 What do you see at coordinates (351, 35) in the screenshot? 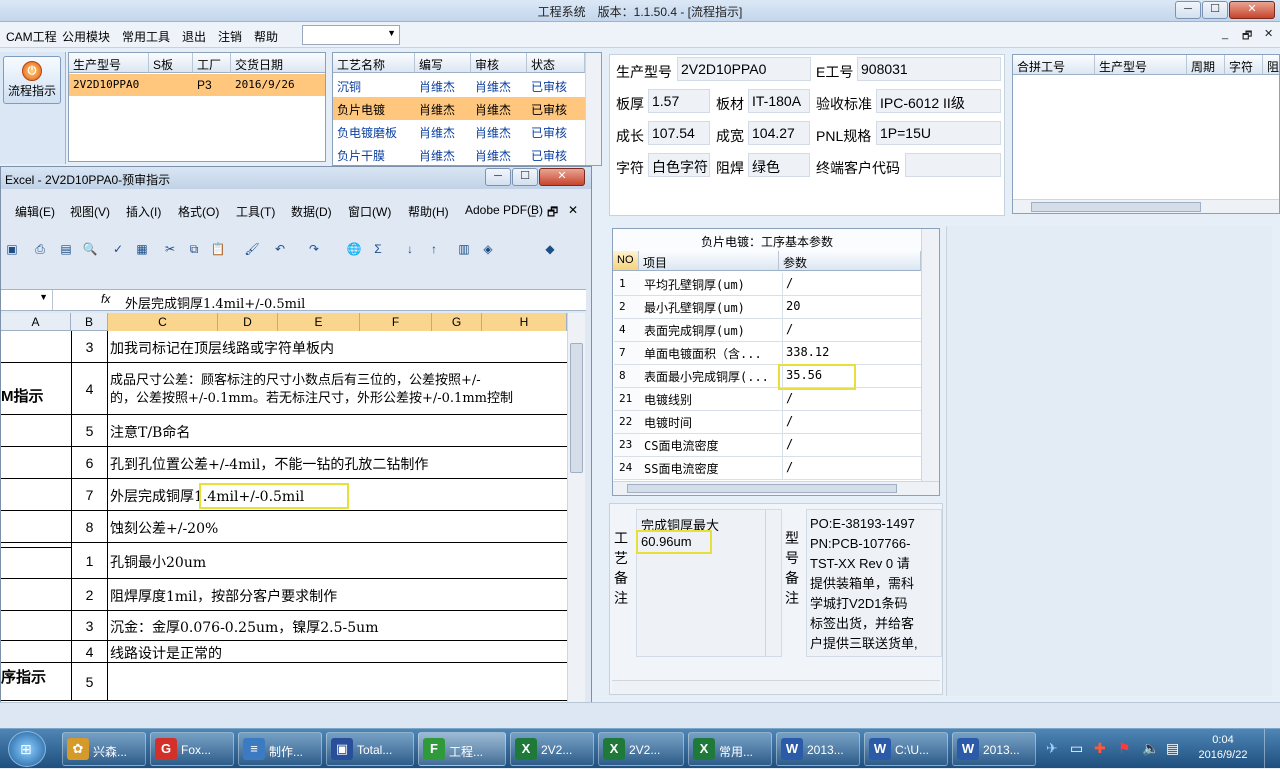
I see `menu-dropdown: ▼` at bounding box center [351, 35].